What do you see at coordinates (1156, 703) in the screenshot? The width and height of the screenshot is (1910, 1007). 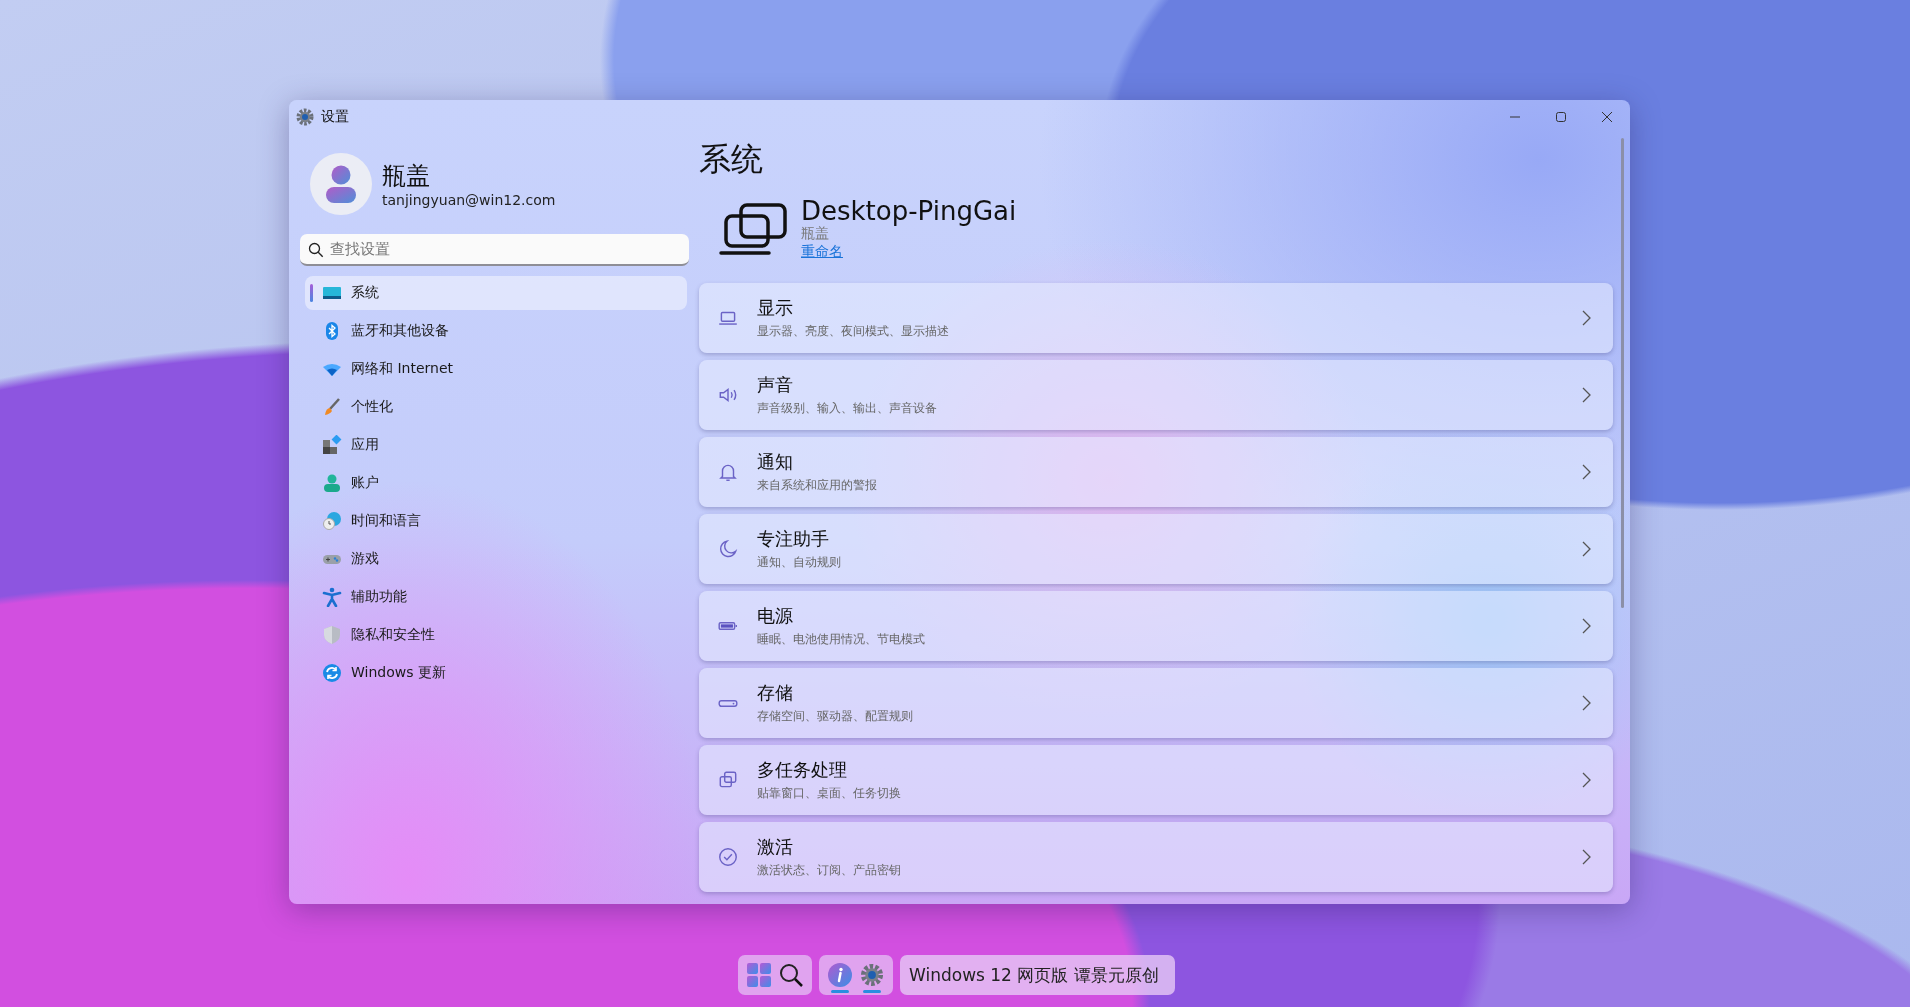 I see `settings-card: 存储 存储空间、驱动器、配置规则` at bounding box center [1156, 703].